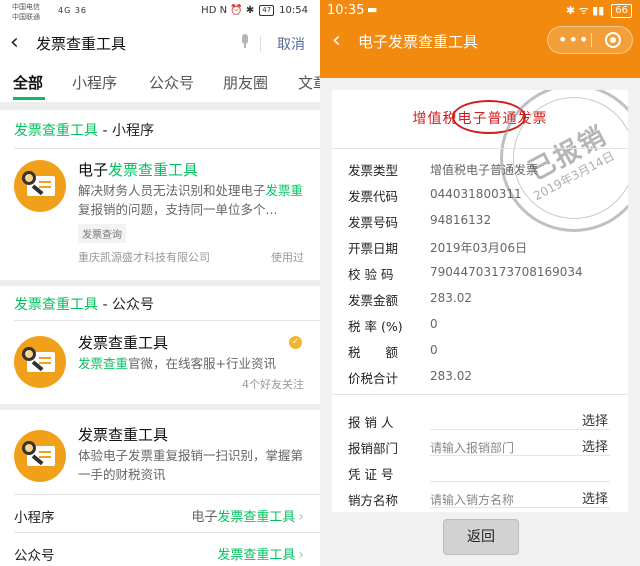 The width and height of the screenshot is (640, 566). I want to click on row-value: 发票查重工具 ›, so click(260, 555).